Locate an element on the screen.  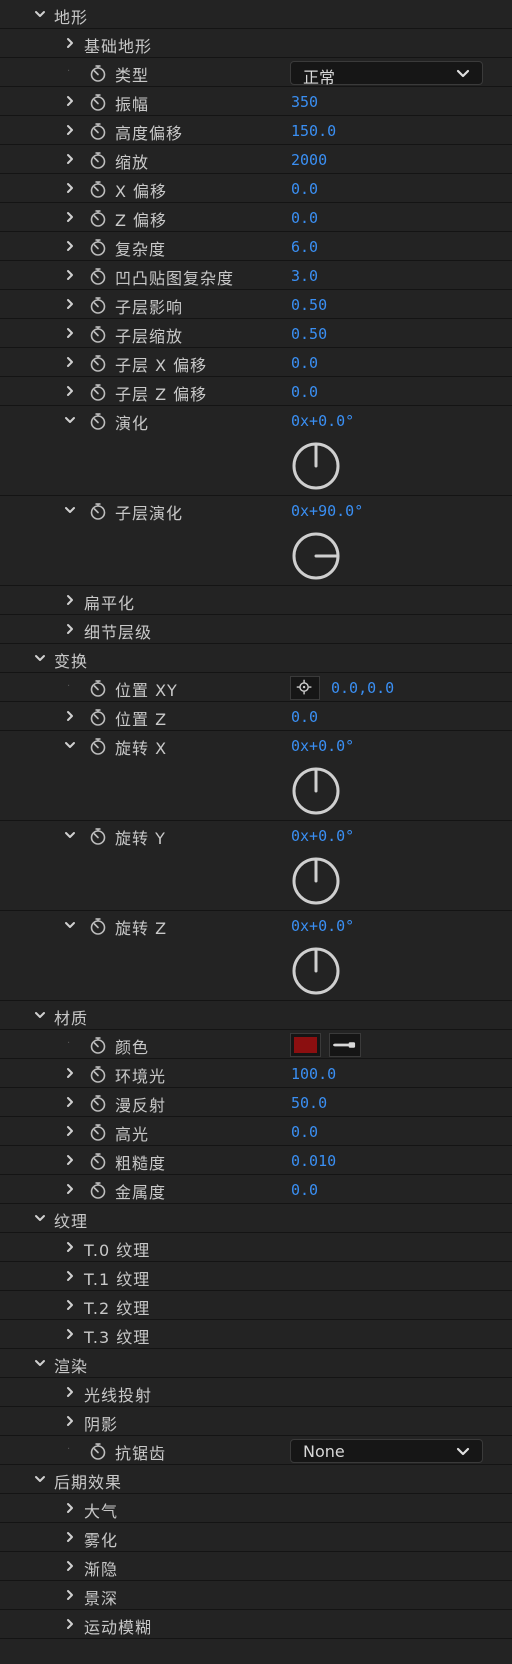
prop-amplitude-value: 350 is located at coordinates (304, 102).